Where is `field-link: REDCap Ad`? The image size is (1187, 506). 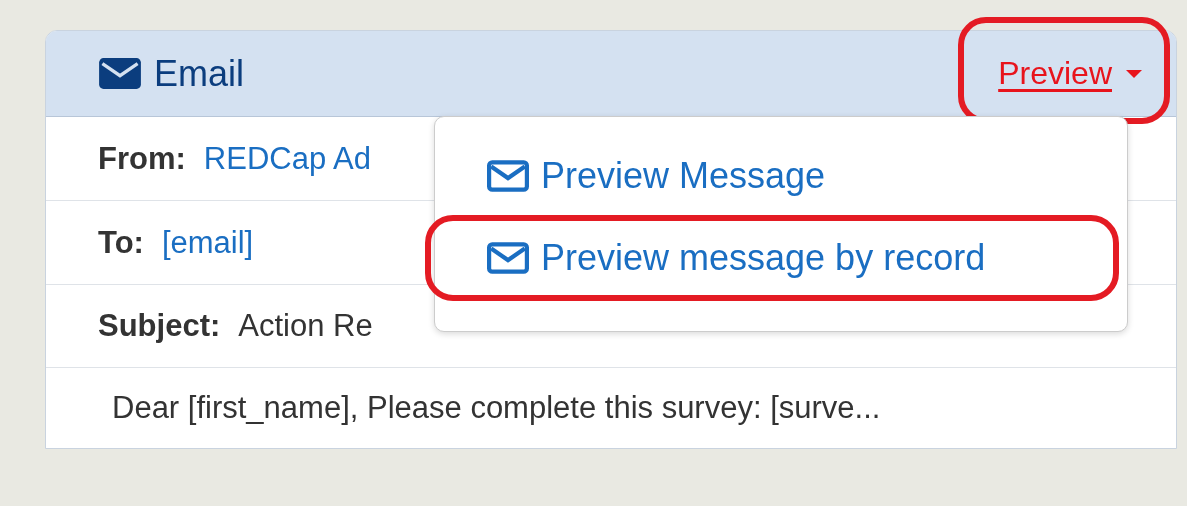
field-link: REDCap Ad is located at coordinates (287, 158).